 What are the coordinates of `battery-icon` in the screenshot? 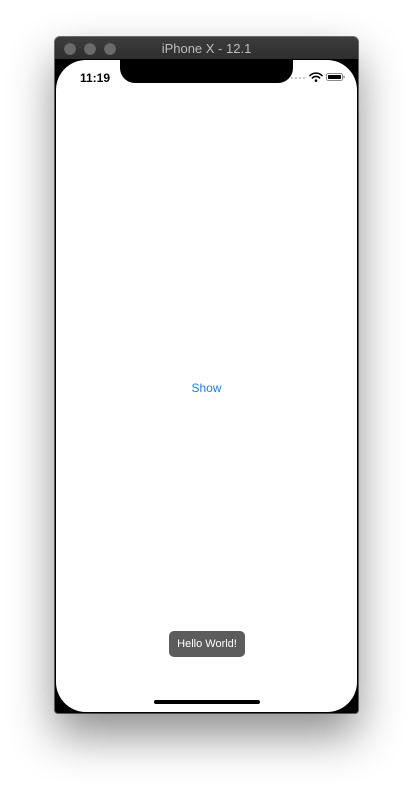 It's located at (335, 77).